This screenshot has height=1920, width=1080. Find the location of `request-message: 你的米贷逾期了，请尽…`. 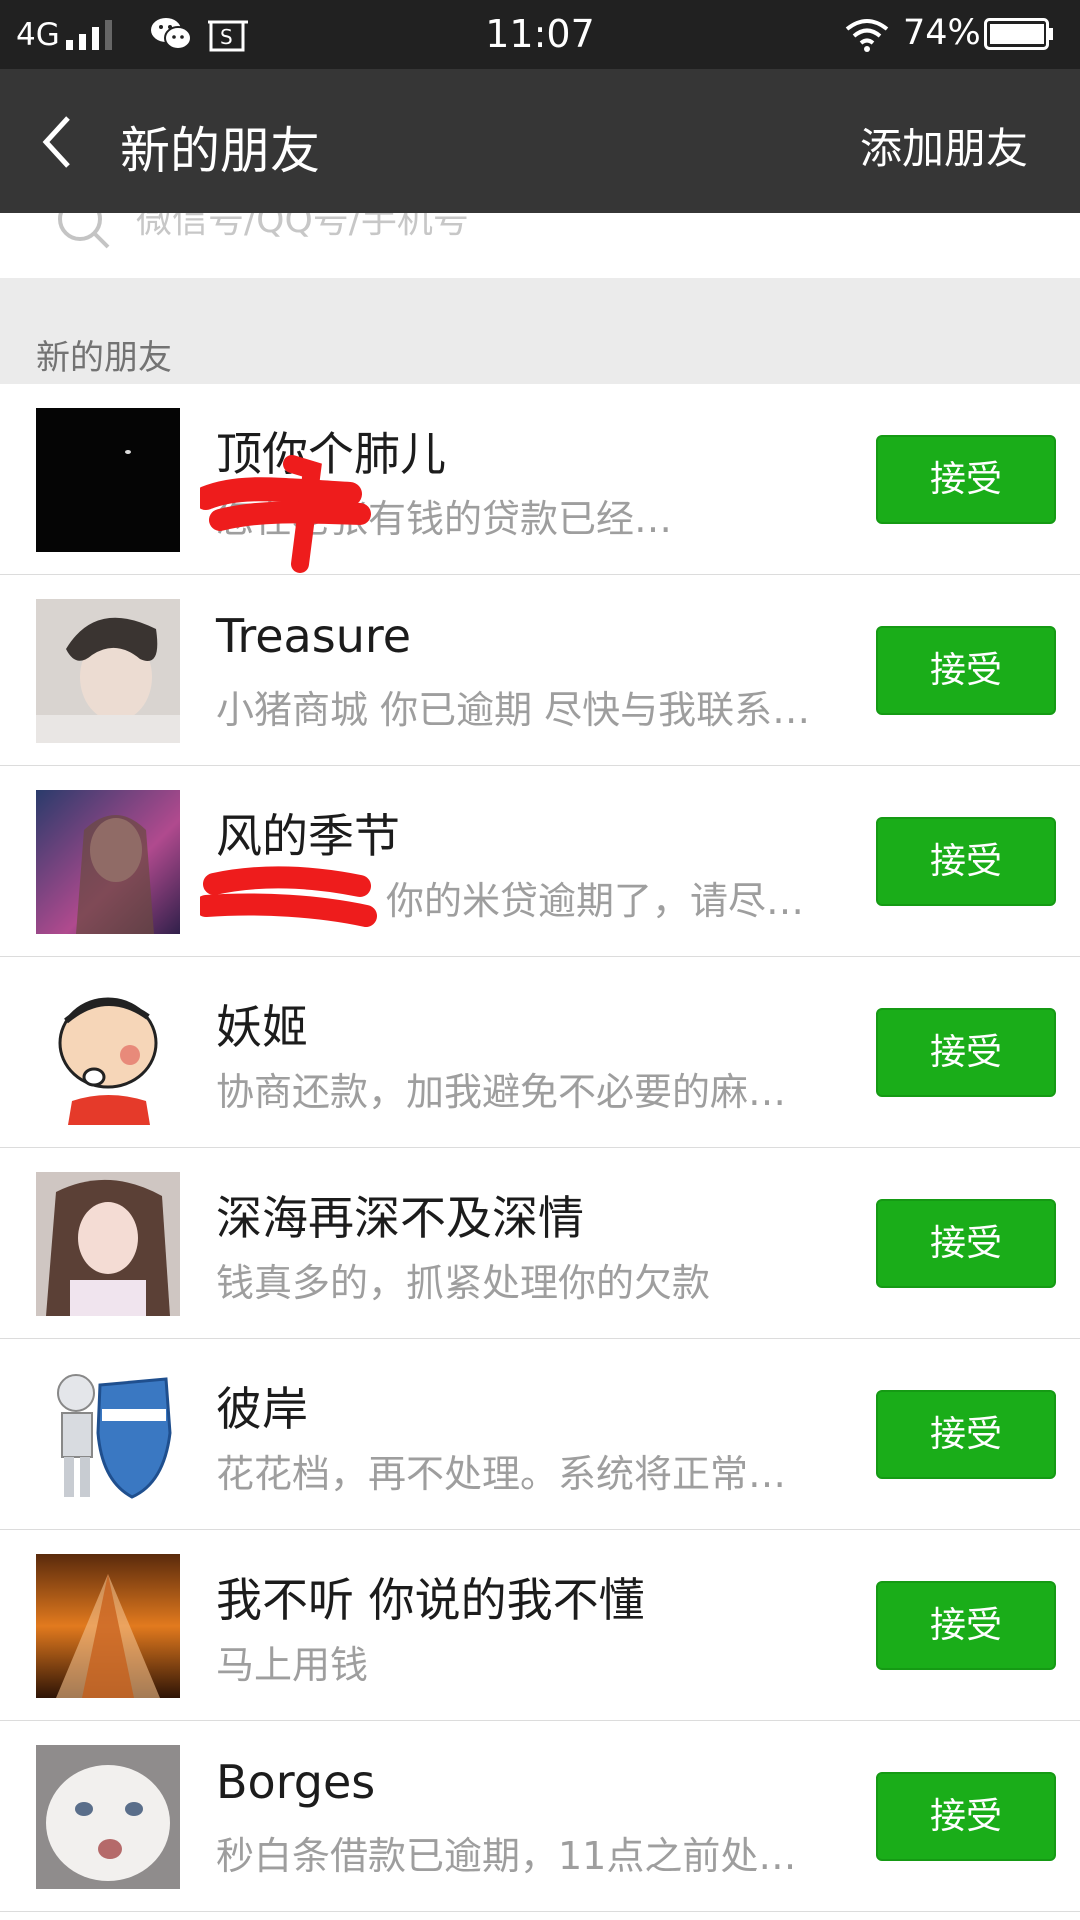

request-message: 你的米贷逾期了，请尽… is located at coordinates (595, 901).